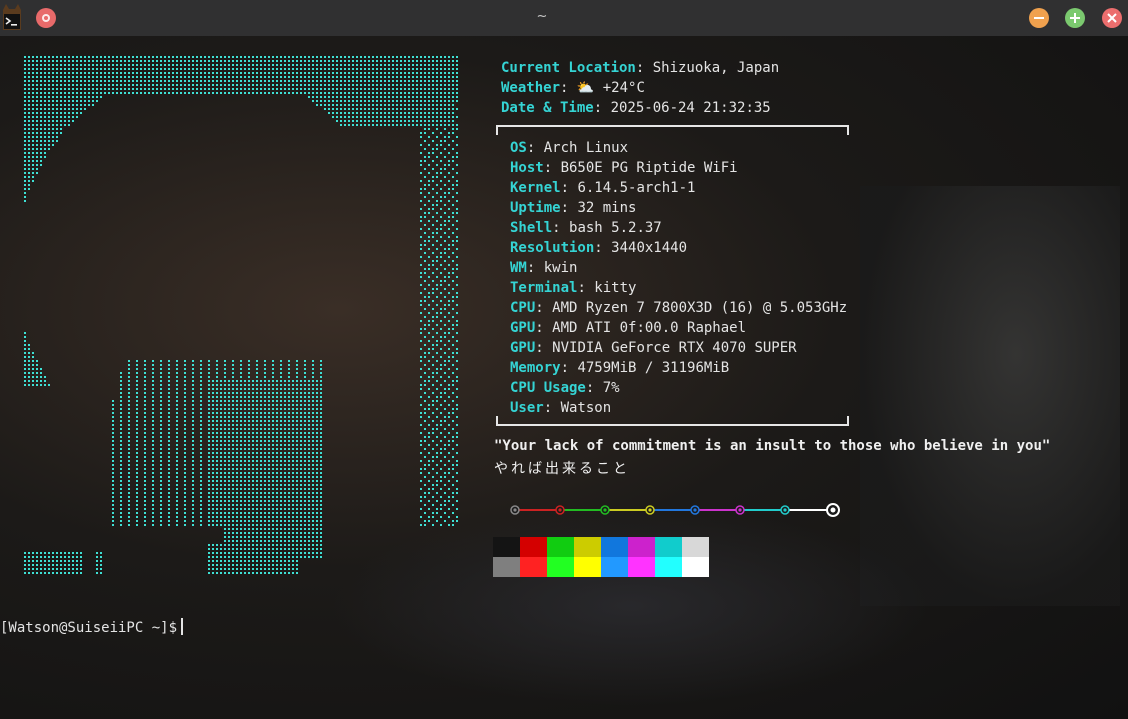 Image resolution: width=1128 pixels, height=719 pixels. What do you see at coordinates (586, 228) in the screenshot?
I see `sysinfo-line: Shell: bash 5.2.37` at bounding box center [586, 228].